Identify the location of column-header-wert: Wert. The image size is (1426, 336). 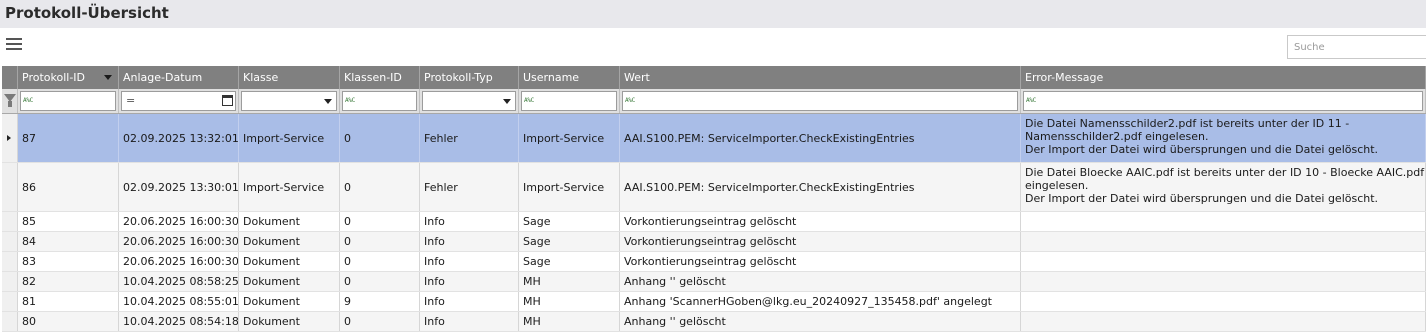
(820, 77).